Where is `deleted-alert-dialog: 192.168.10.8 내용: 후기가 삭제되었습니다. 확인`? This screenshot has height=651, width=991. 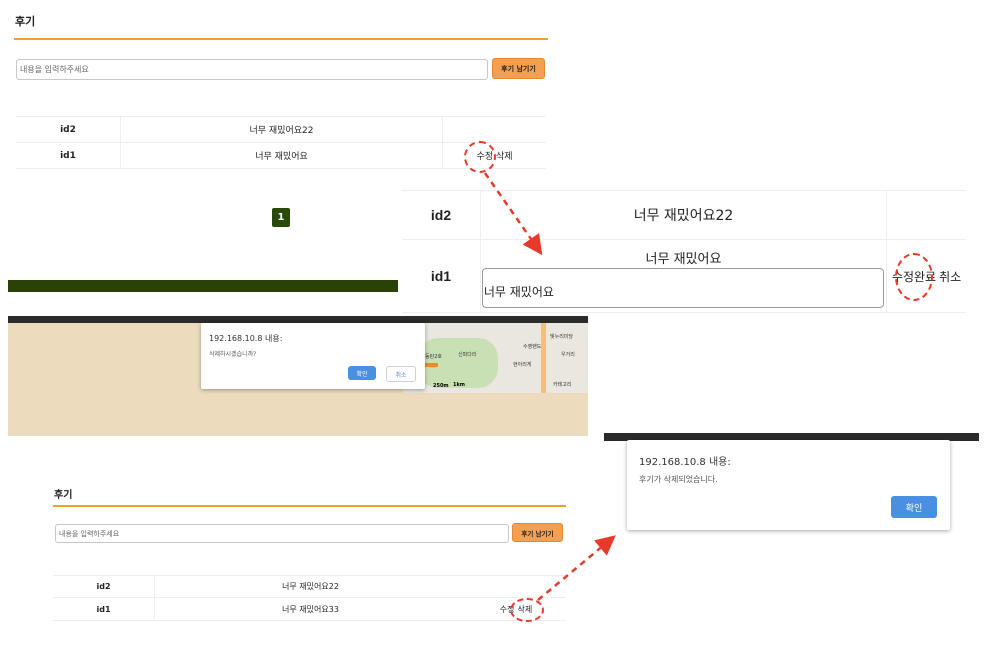 deleted-alert-dialog: 192.168.10.8 내용: 후기가 삭제되었습니다. 확인 is located at coordinates (788, 485).